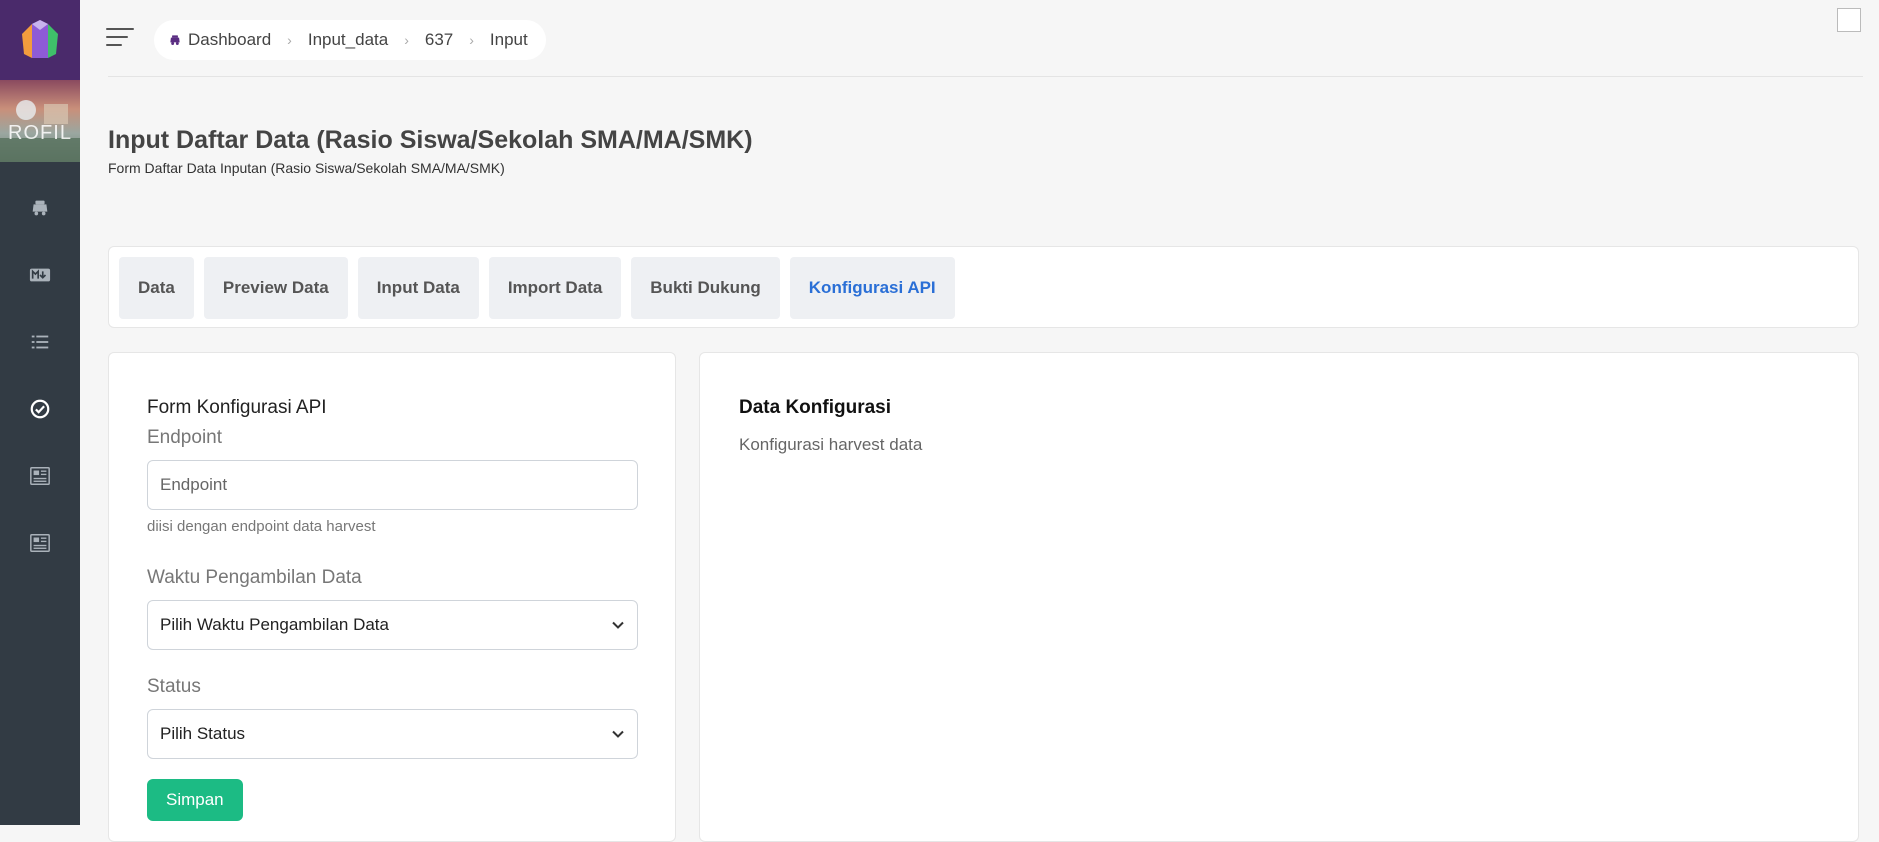  I want to click on sidebar-item-dashboard, so click(40, 207).